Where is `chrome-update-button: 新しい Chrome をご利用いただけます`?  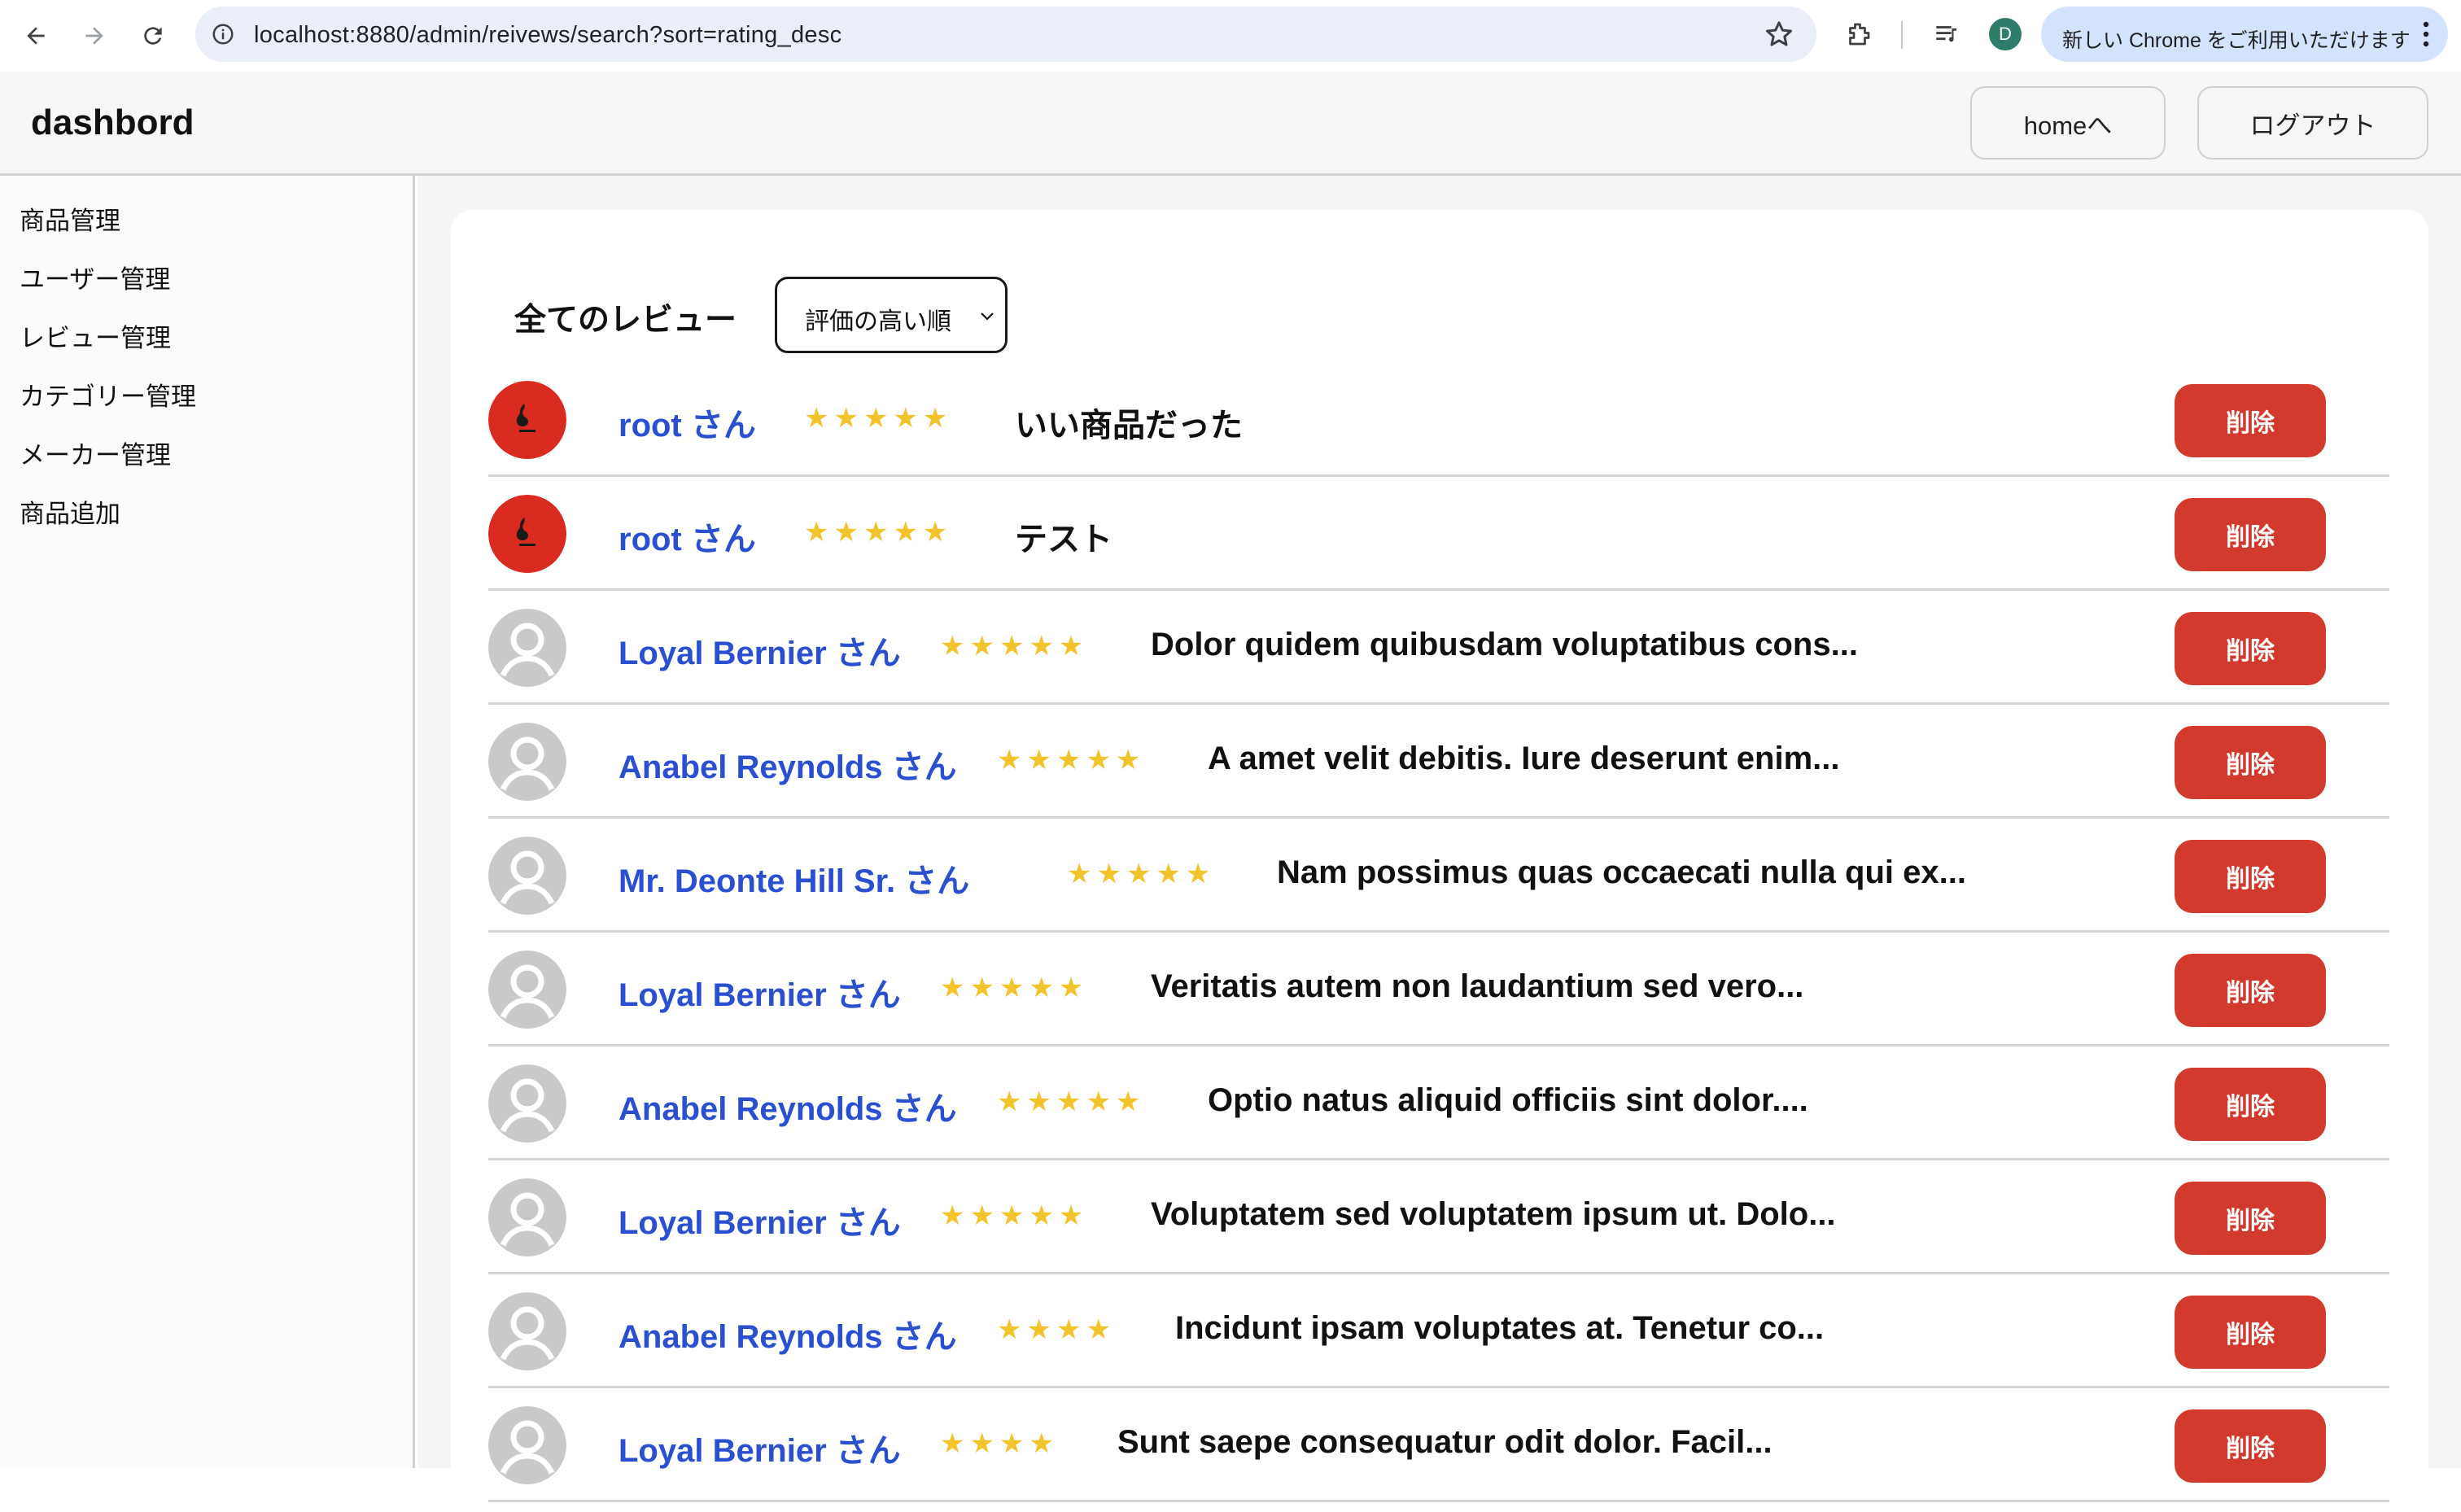
chrome-update-button: 新しい Chrome をご利用いただけます is located at coordinates (2244, 34).